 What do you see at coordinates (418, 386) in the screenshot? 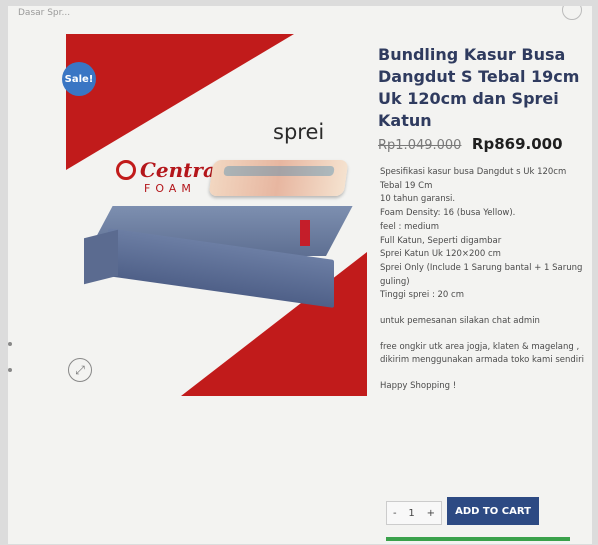
I see `desc-line: Happy Shopping !` at bounding box center [418, 386].